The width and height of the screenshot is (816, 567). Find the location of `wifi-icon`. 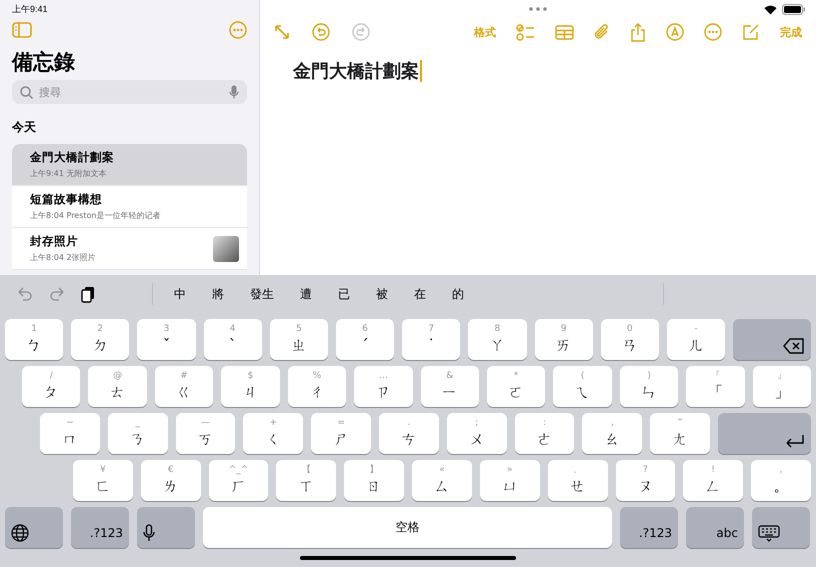

wifi-icon is located at coordinates (770, 9).